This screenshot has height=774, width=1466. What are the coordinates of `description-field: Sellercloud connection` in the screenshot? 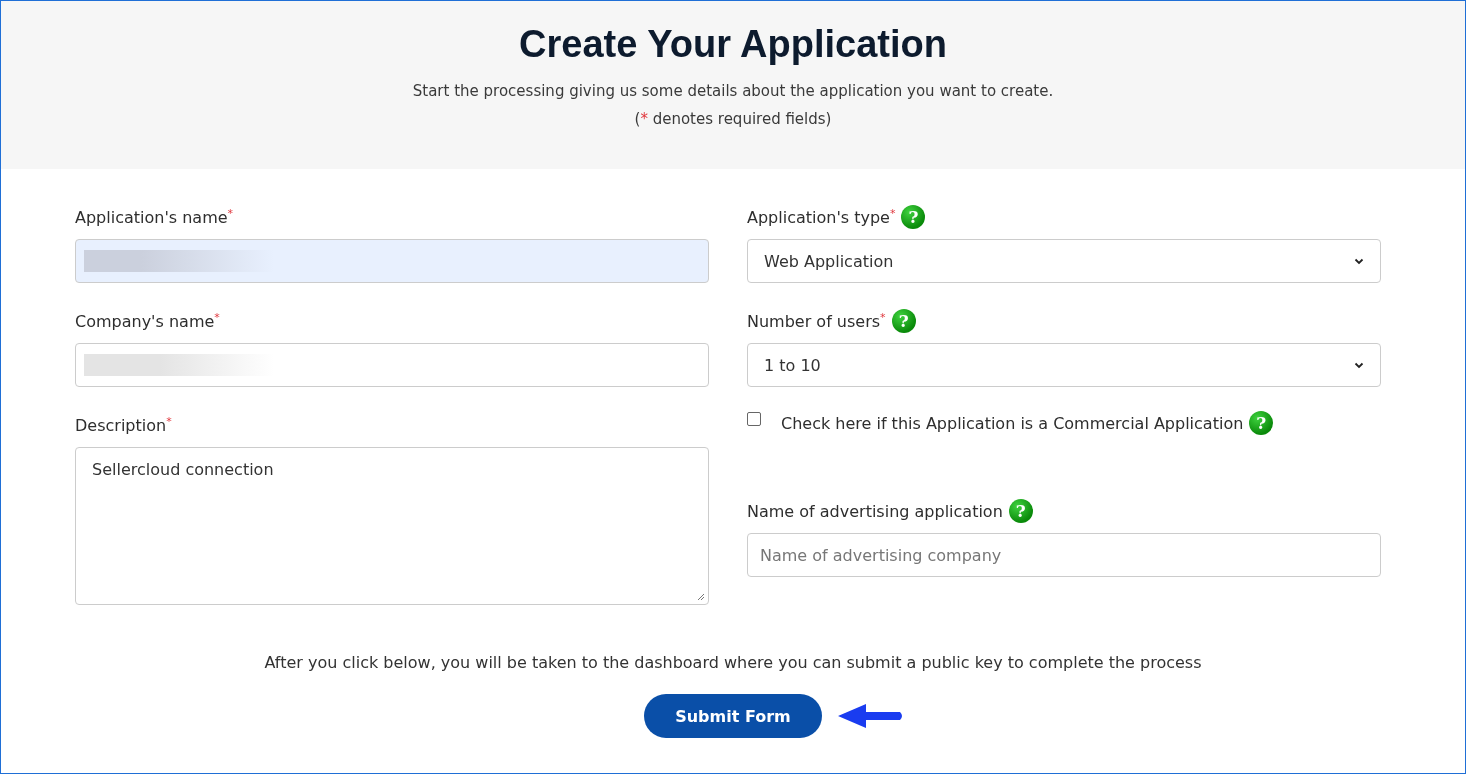 It's located at (392, 526).